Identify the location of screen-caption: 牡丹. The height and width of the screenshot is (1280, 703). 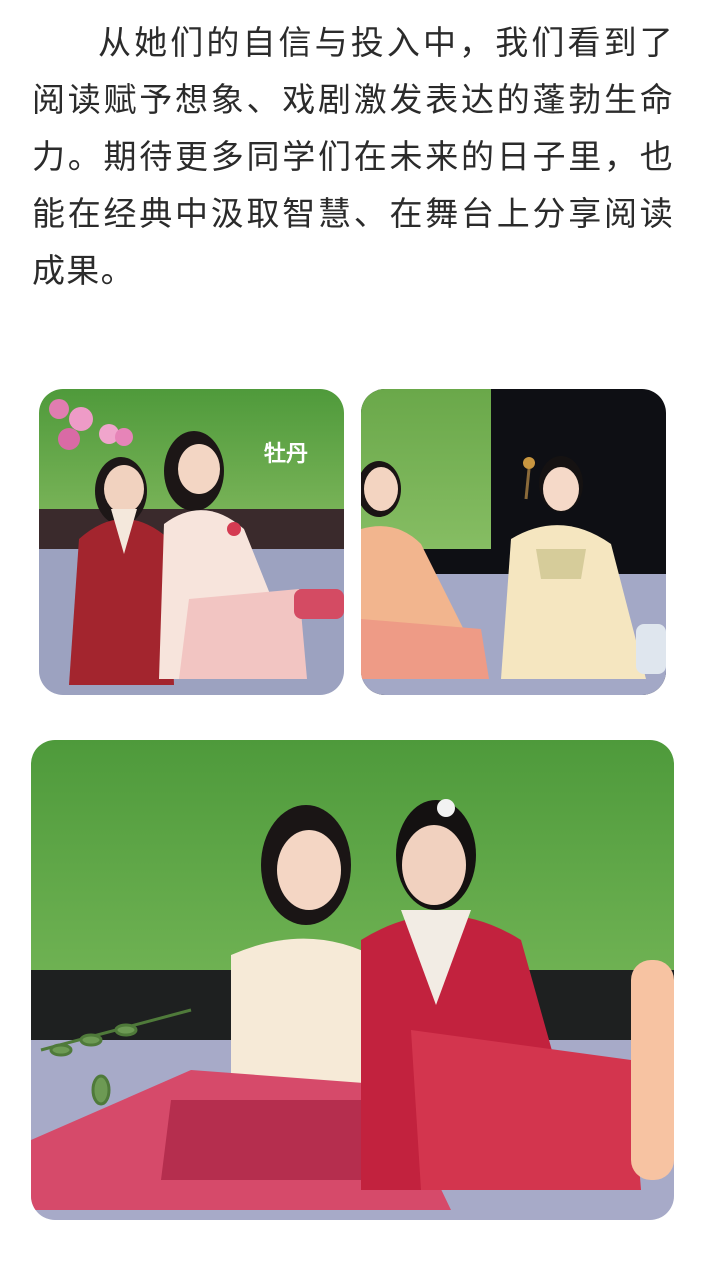
(286, 454).